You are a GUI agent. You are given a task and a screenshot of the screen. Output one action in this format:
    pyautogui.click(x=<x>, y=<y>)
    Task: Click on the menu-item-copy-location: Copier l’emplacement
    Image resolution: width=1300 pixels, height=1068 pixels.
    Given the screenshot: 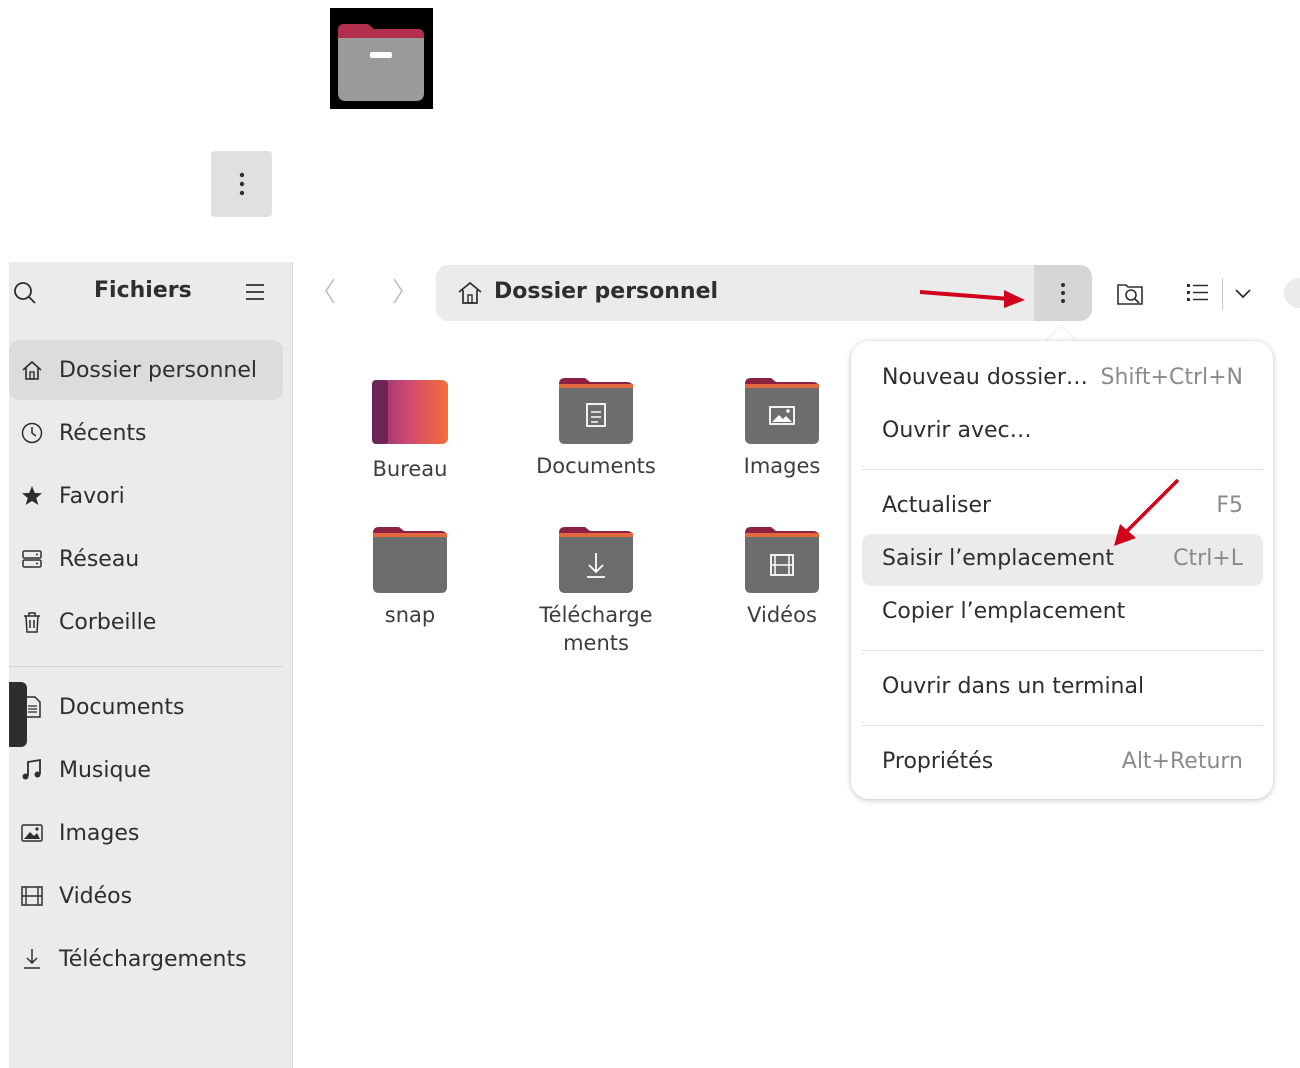 What is the action you would take?
    pyautogui.click(x=1062, y=613)
    